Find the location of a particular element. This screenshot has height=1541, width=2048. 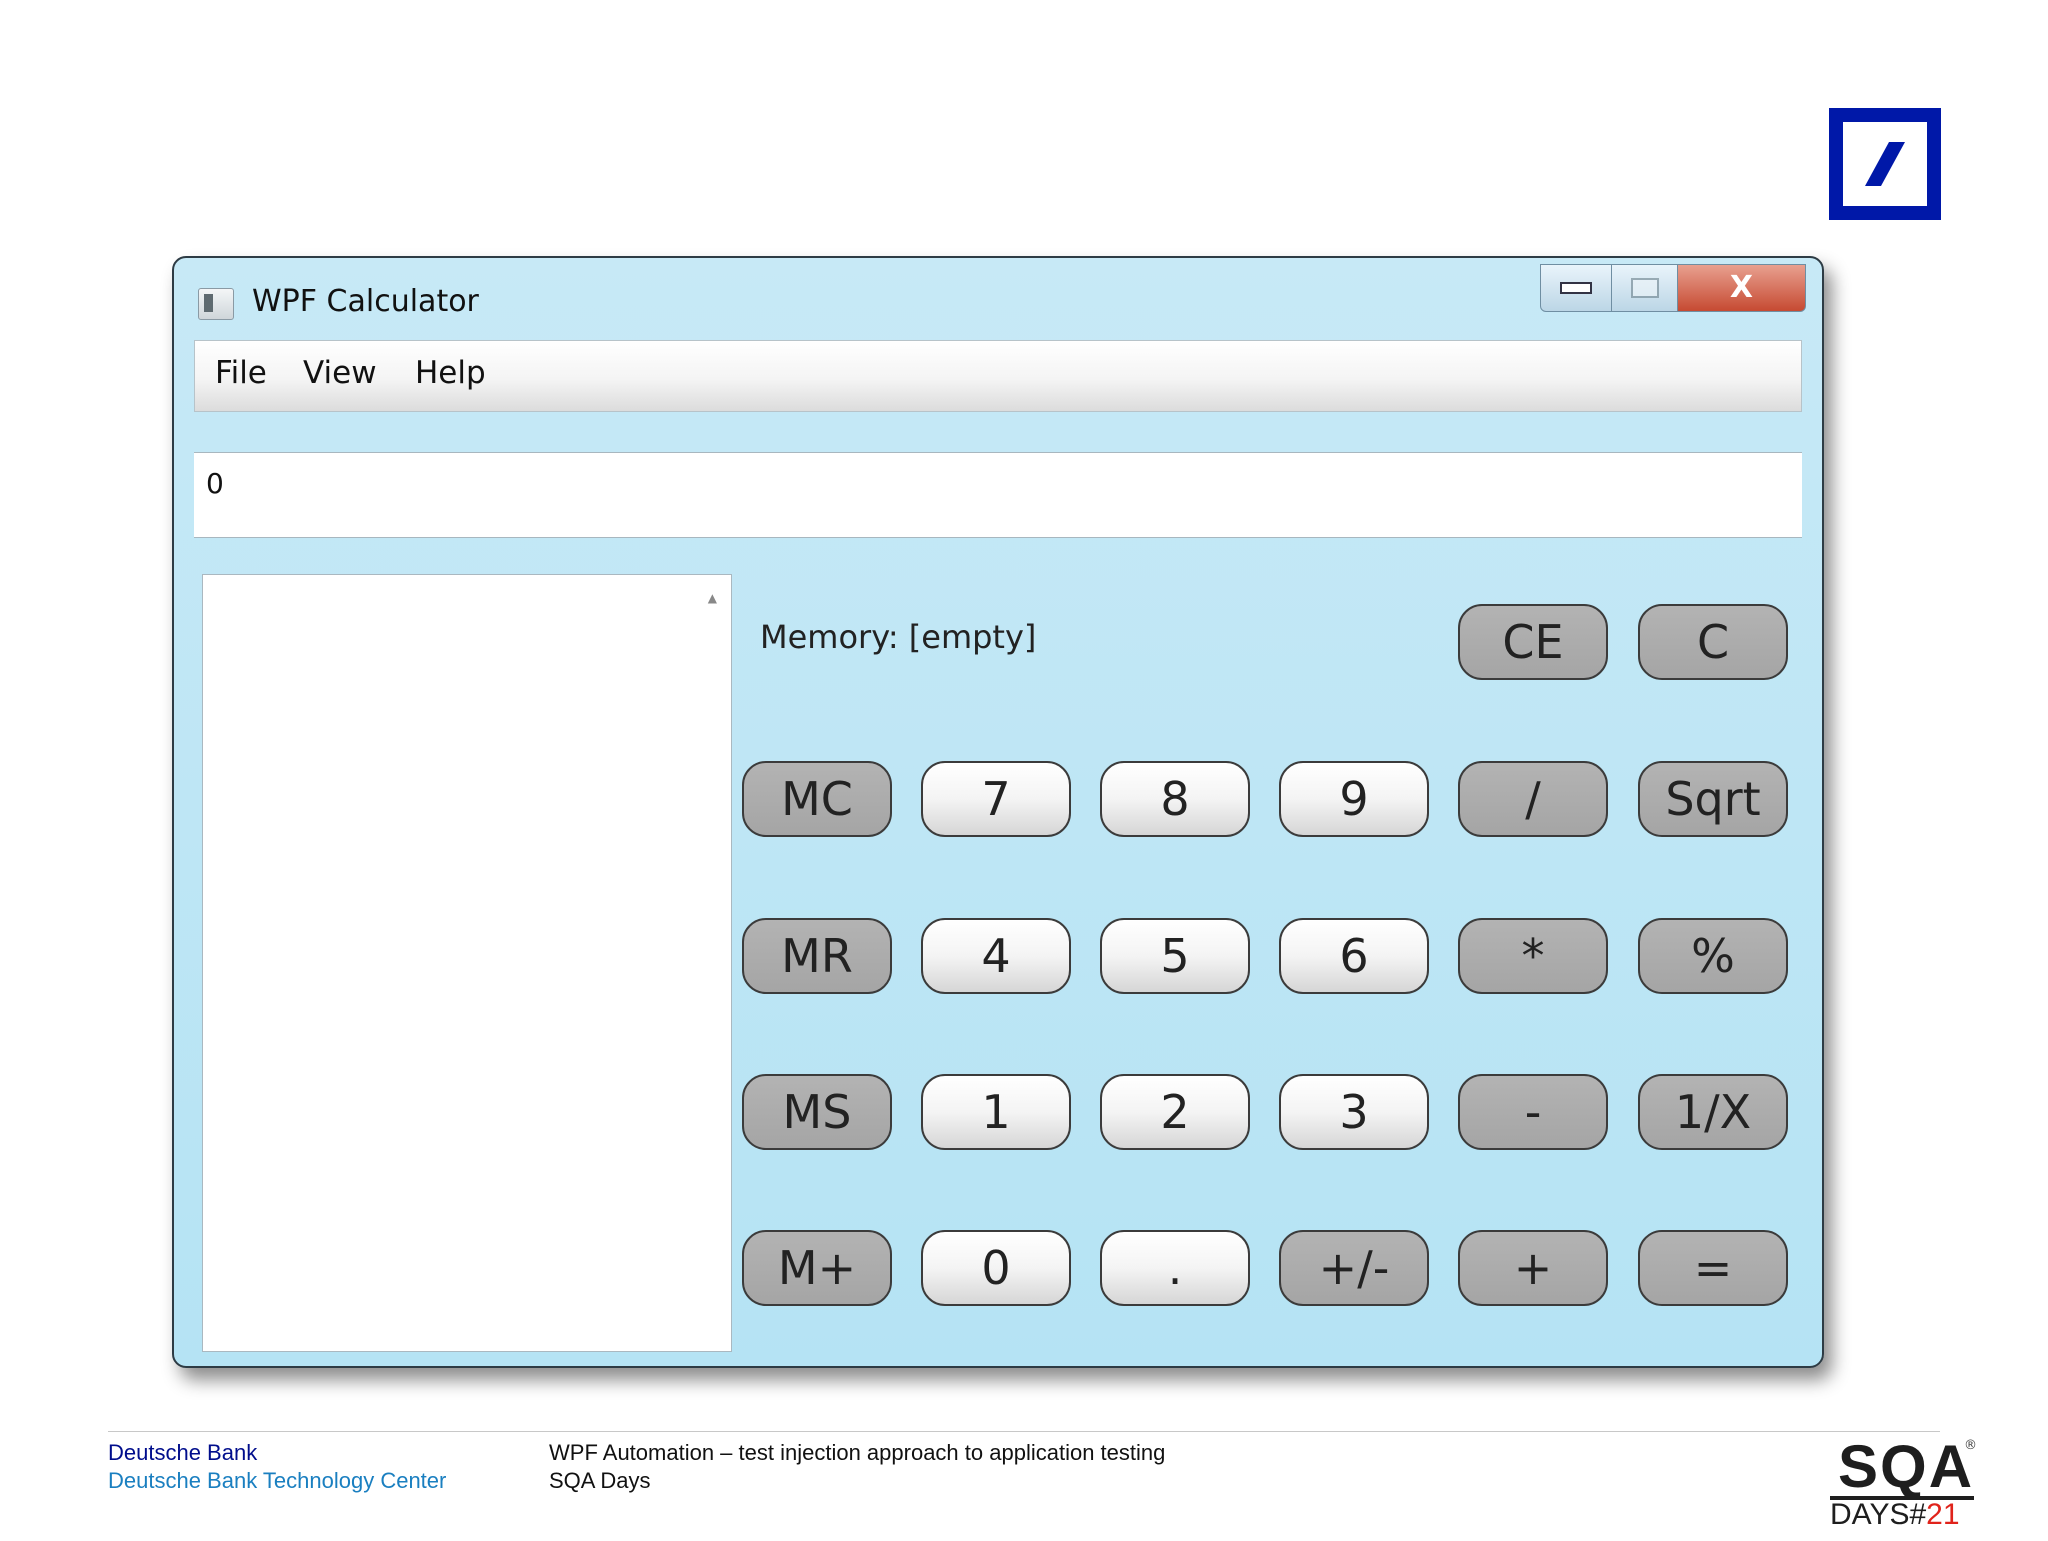

digit-3-button: 3 is located at coordinates (1354, 1112).